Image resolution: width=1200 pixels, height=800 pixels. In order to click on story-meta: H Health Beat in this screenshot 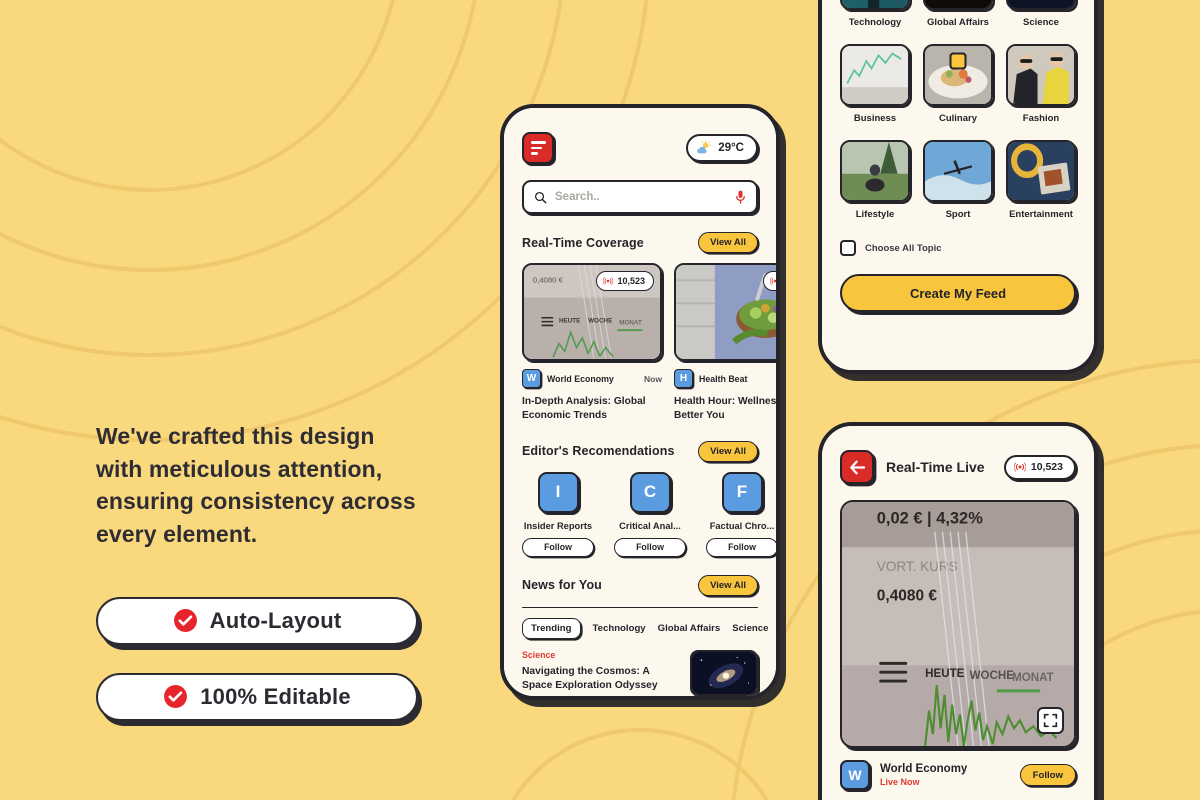, I will do `click(725, 378)`.